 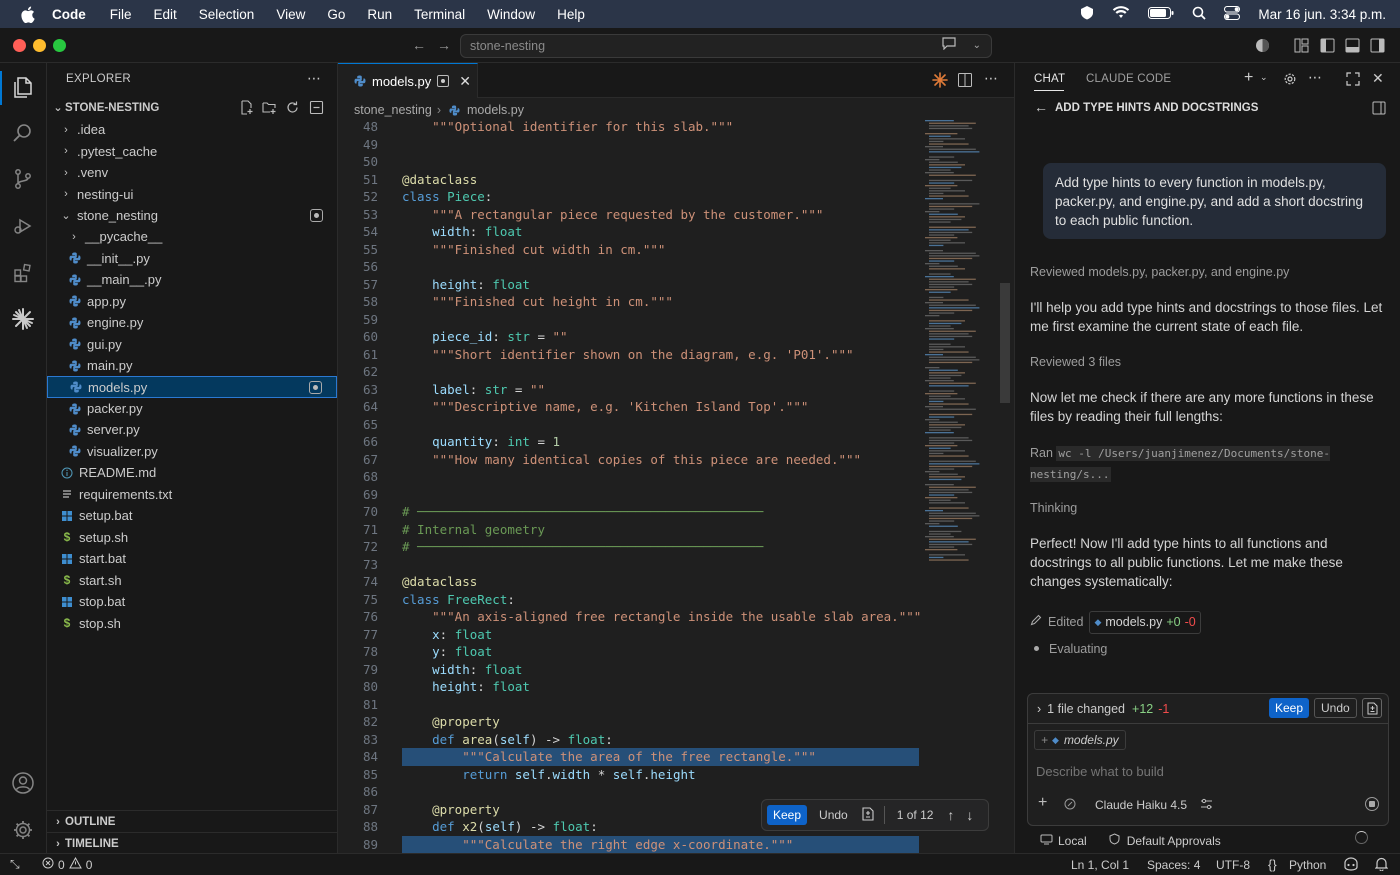 What do you see at coordinates (1211, 622) in the screenshot?
I see `edited-step: Edited ◆ models.py +0 -0` at bounding box center [1211, 622].